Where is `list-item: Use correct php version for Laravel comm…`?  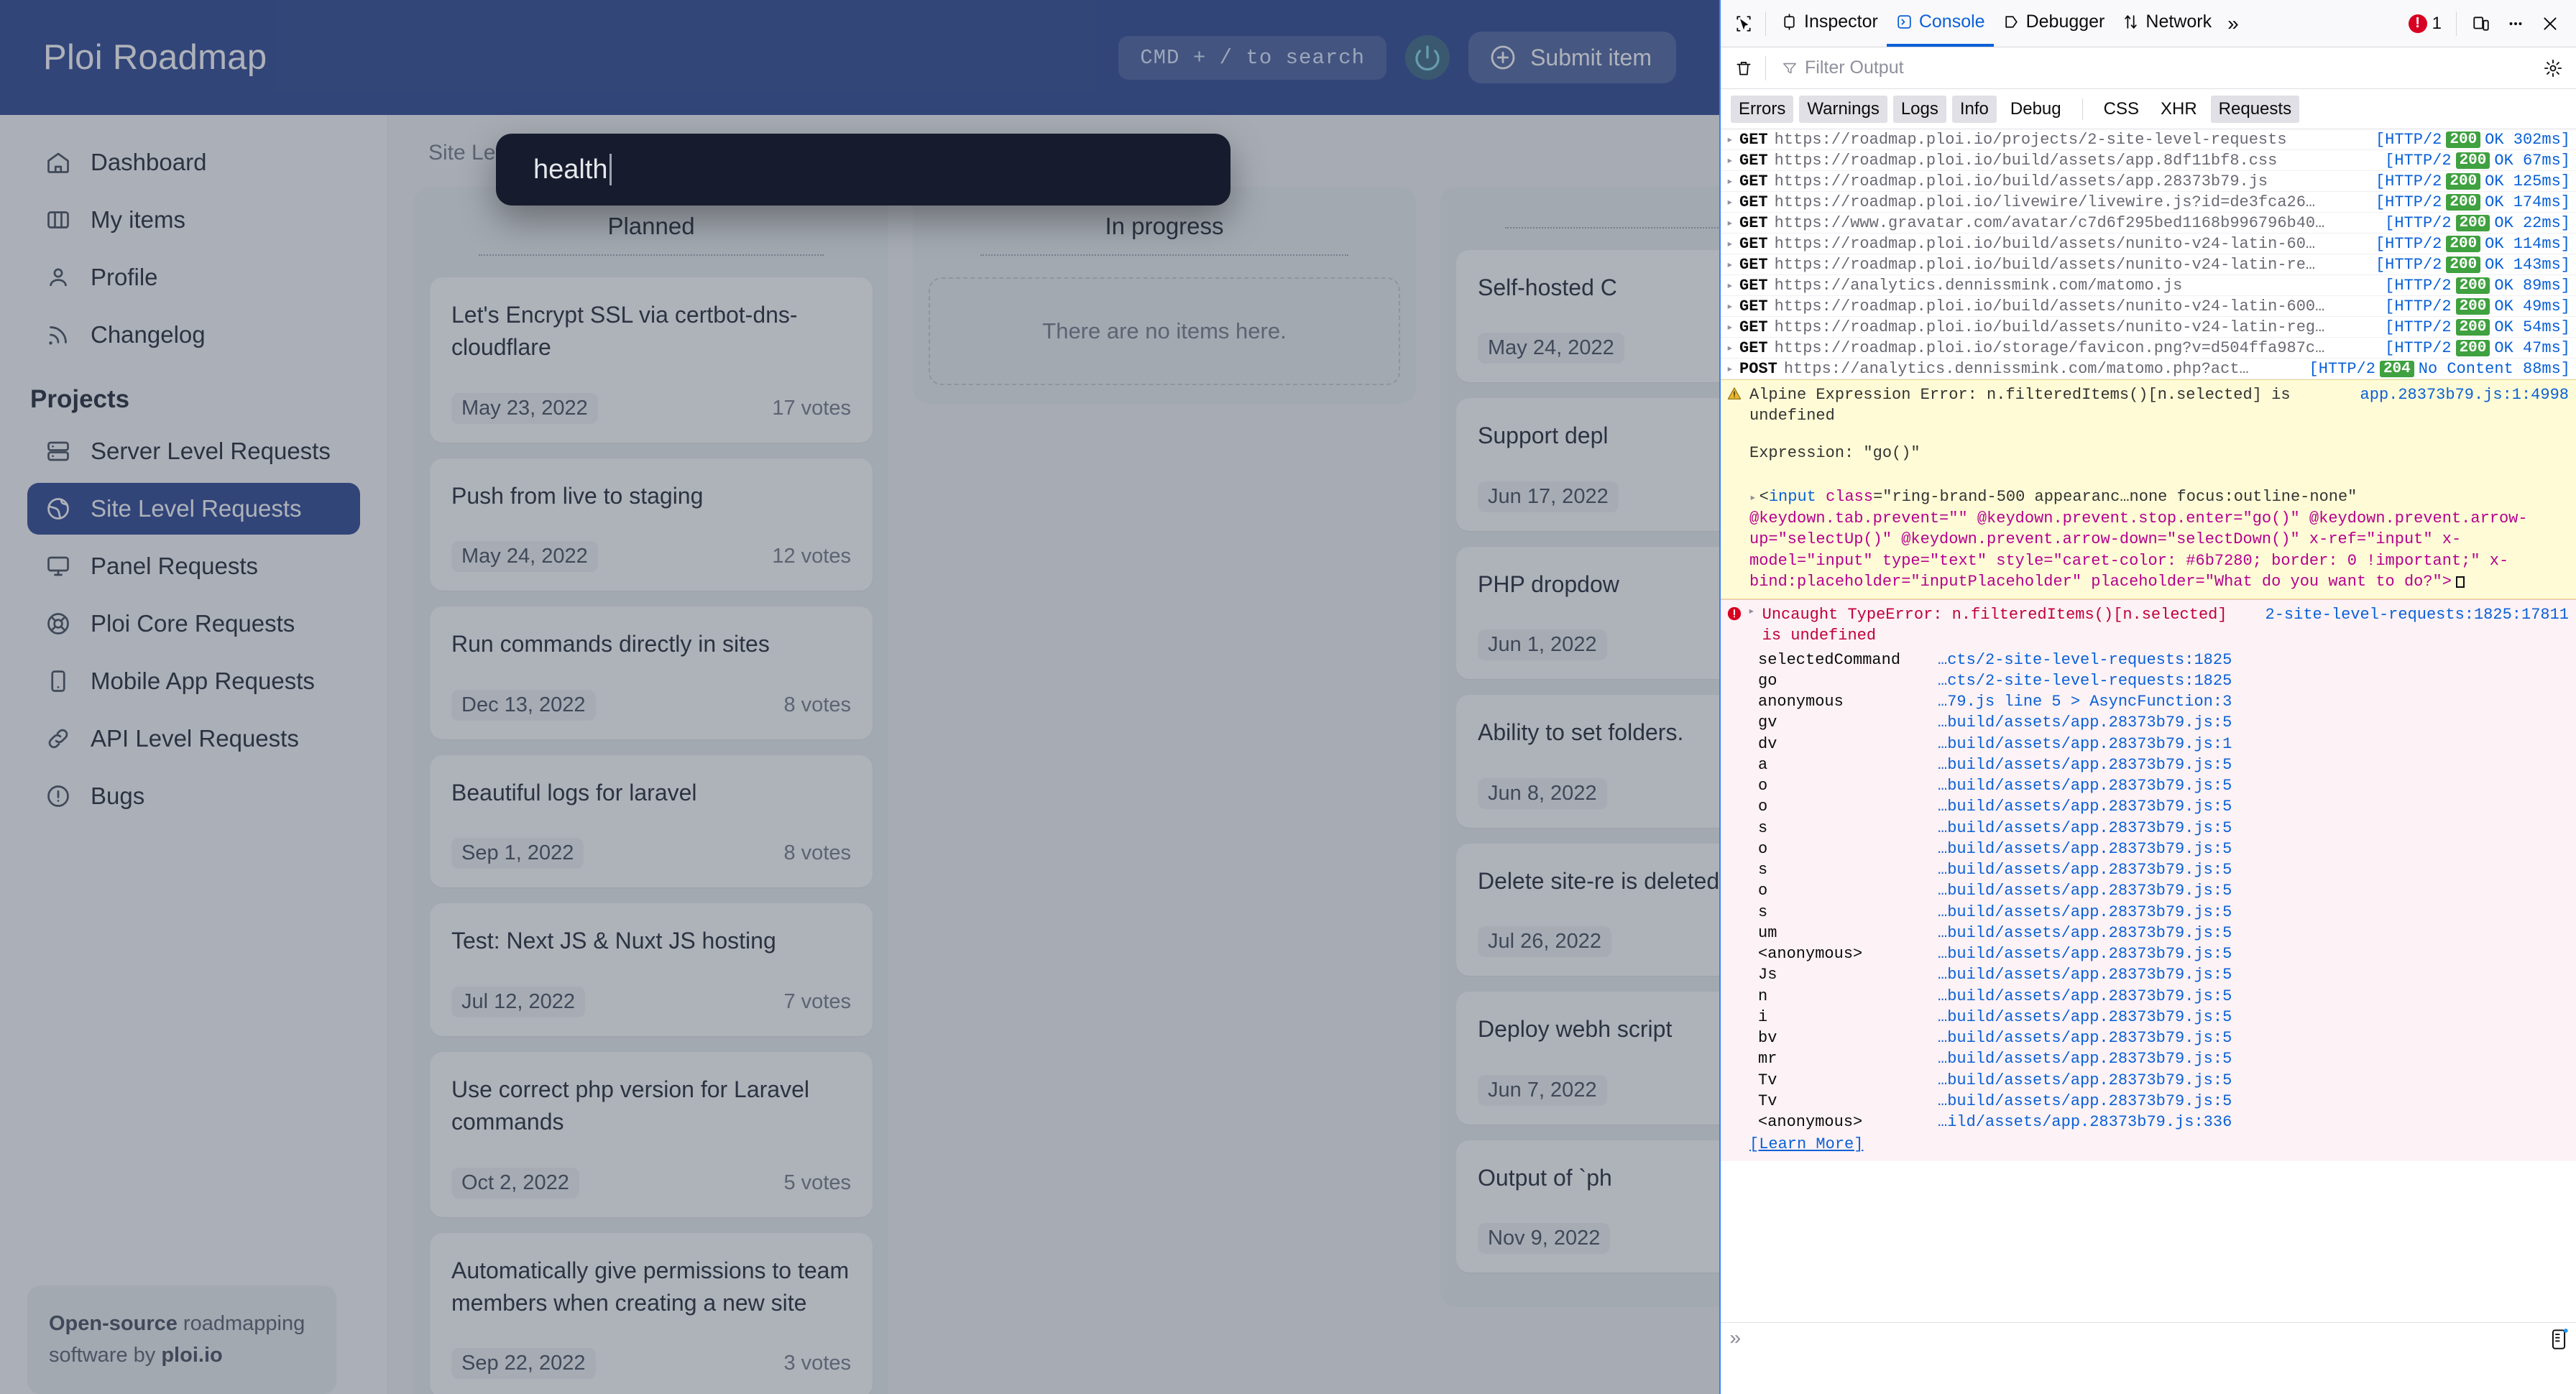
list-item: Use correct php version for Laravel comm… is located at coordinates (651, 1134).